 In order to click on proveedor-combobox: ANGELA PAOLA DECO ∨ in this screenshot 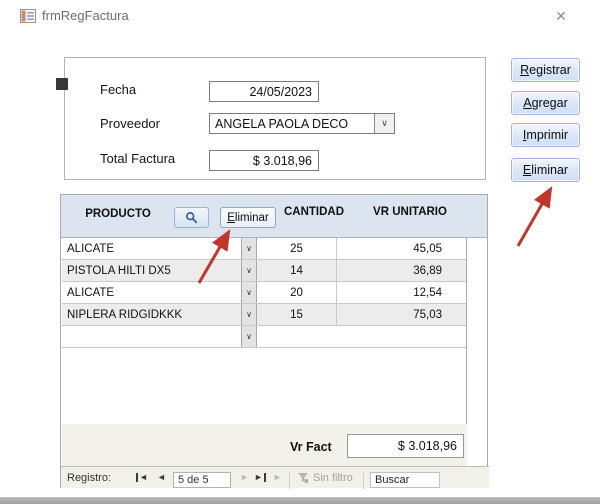, I will do `click(302, 123)`.